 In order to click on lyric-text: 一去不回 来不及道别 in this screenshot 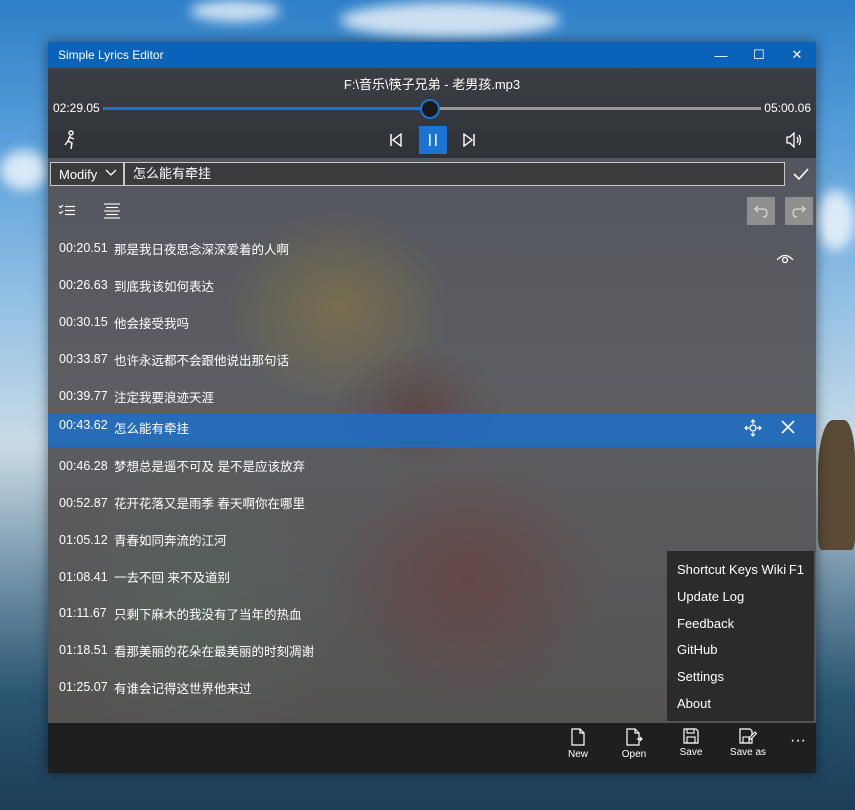, I will do `click(172, 578)`.